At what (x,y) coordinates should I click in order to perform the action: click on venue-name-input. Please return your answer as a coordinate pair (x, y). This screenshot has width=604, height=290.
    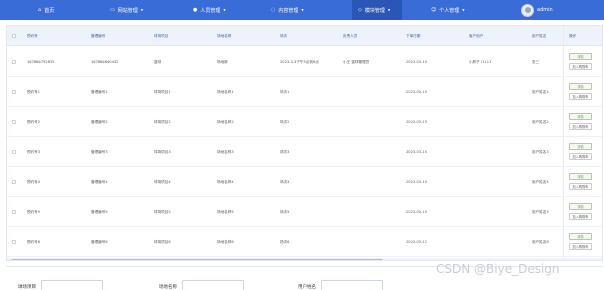
    Looking at the image, I should click on (213, 285).